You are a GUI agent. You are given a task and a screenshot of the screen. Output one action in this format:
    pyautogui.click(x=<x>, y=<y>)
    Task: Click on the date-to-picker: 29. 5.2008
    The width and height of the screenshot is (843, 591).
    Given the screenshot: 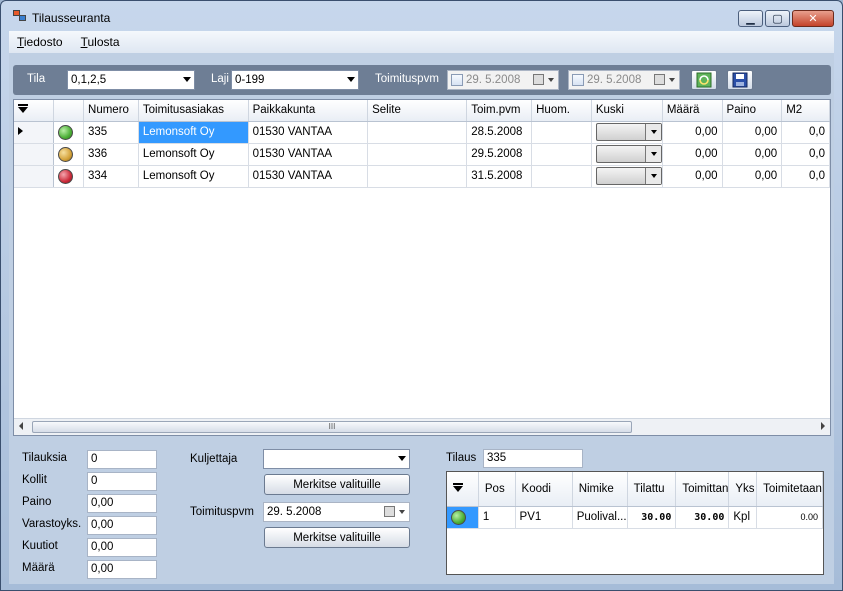 What is the action you would take?
    pyautogui.click(x=624, y=80)
    